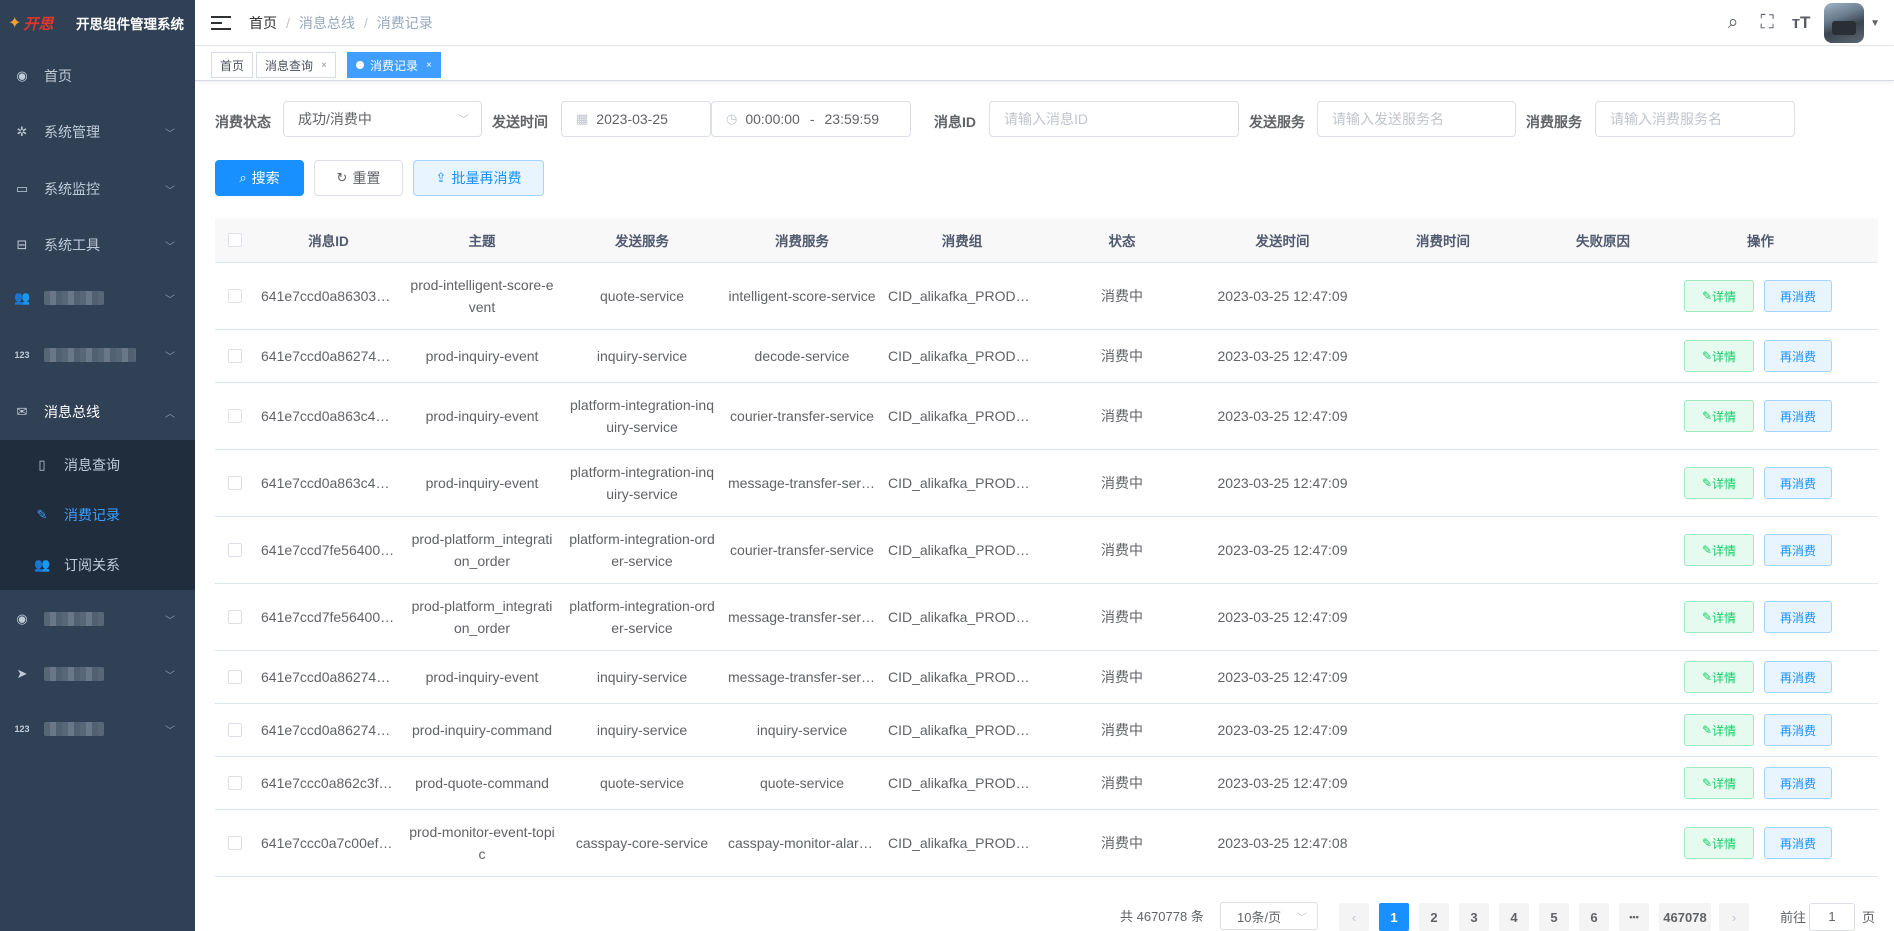  Describe the element at coordinates (1793, 917) in the screenshot. I see `goto-label: 前往` at that location.